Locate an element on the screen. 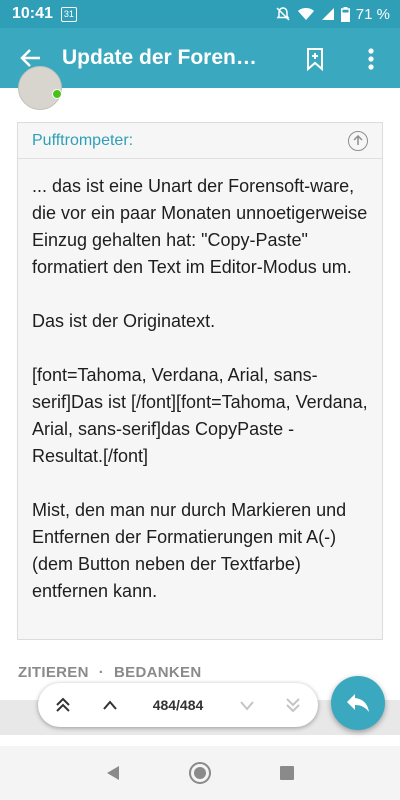  status-bar: 10:41 31 71 % is located at coordinates (200, 14).